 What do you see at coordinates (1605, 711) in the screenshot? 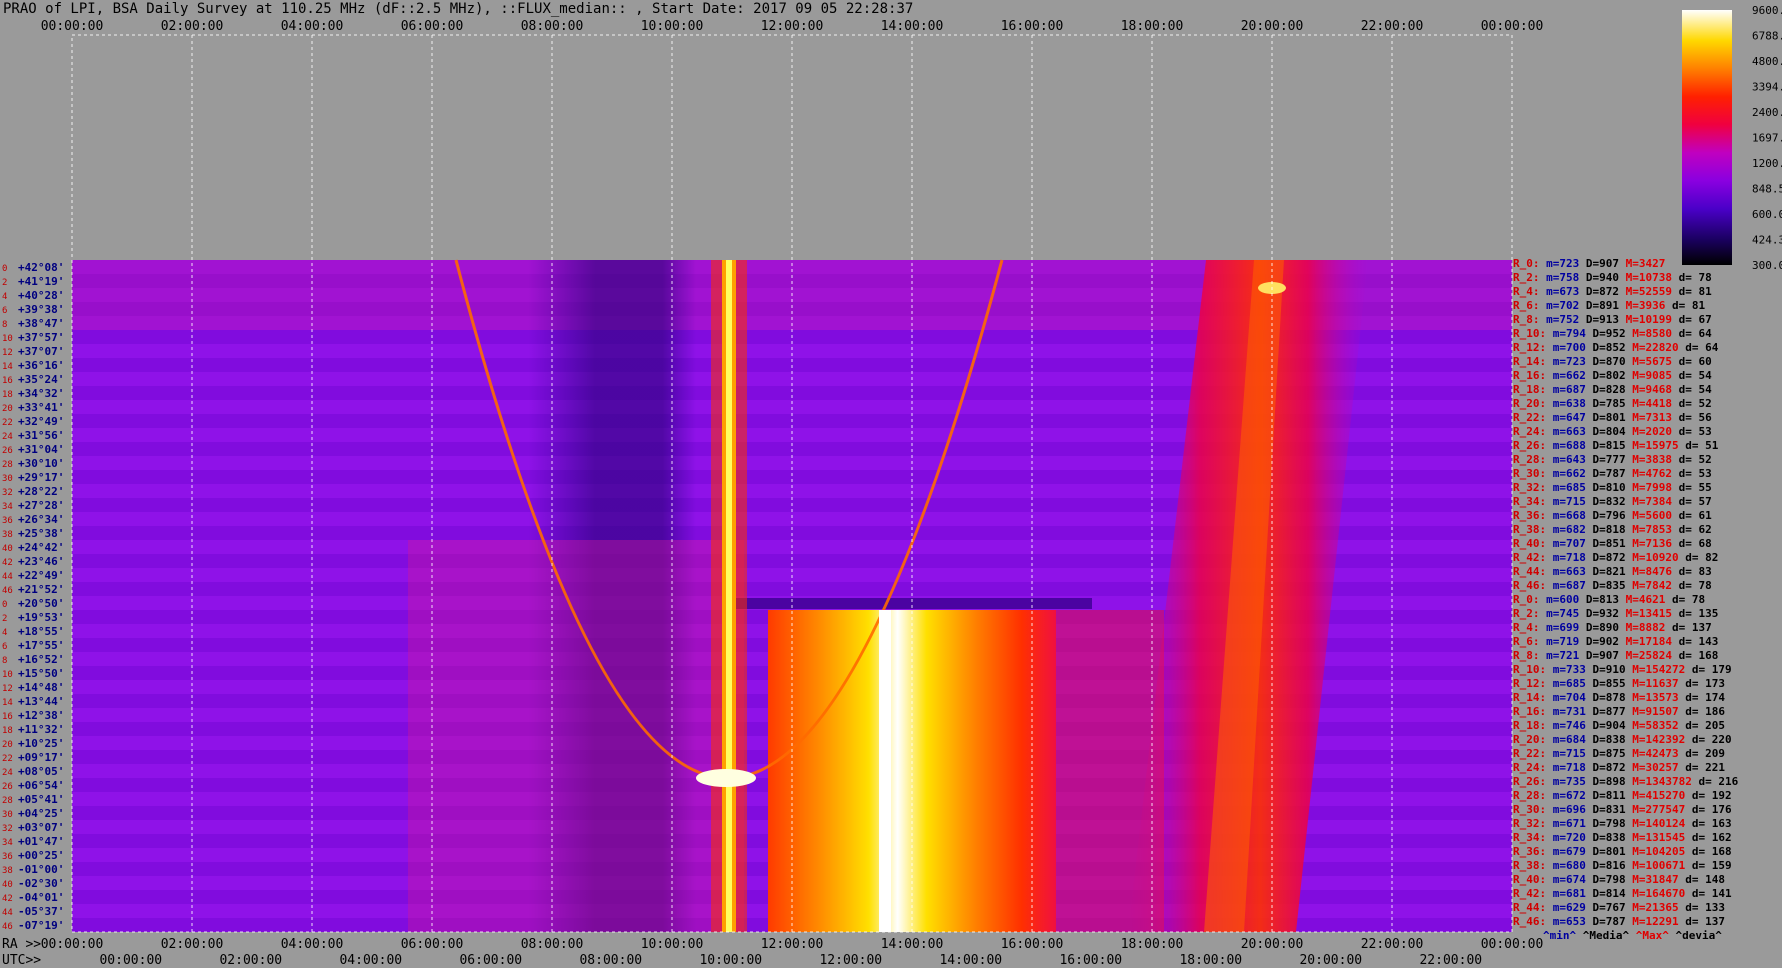
I see `stat-median: D=877` at bounding box center [1605, 711].